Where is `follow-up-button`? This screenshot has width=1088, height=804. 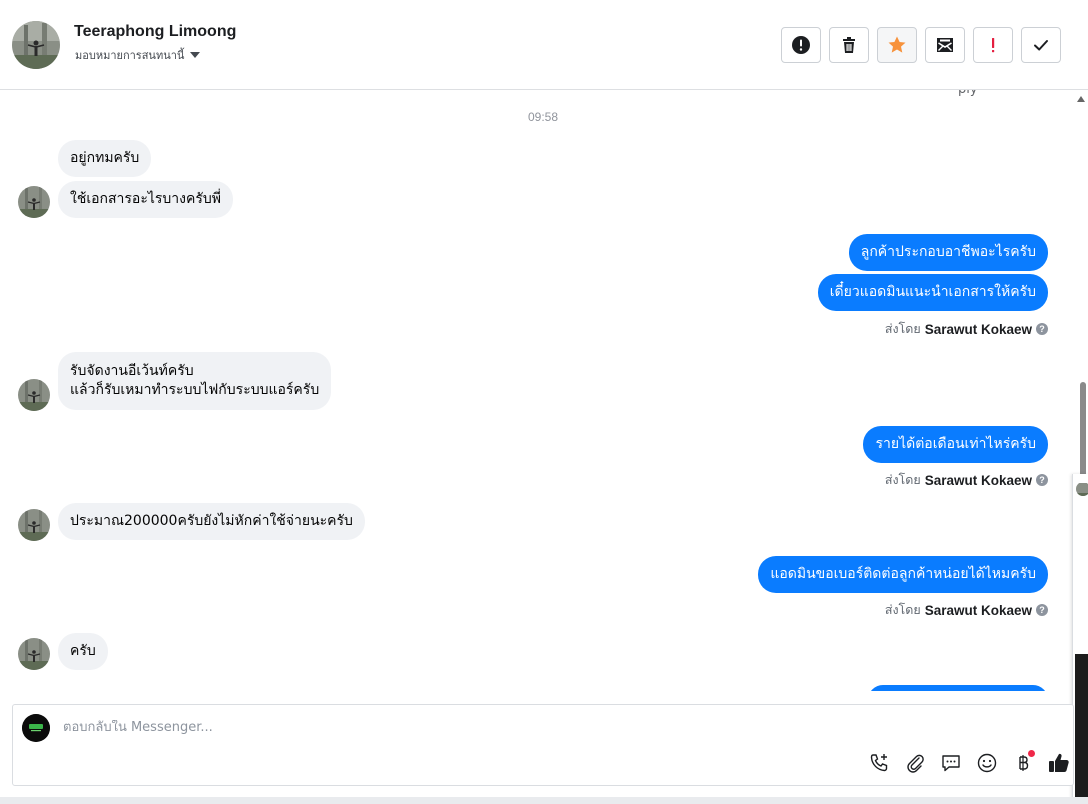
follow-up-button is located at coordinates (993, 45).